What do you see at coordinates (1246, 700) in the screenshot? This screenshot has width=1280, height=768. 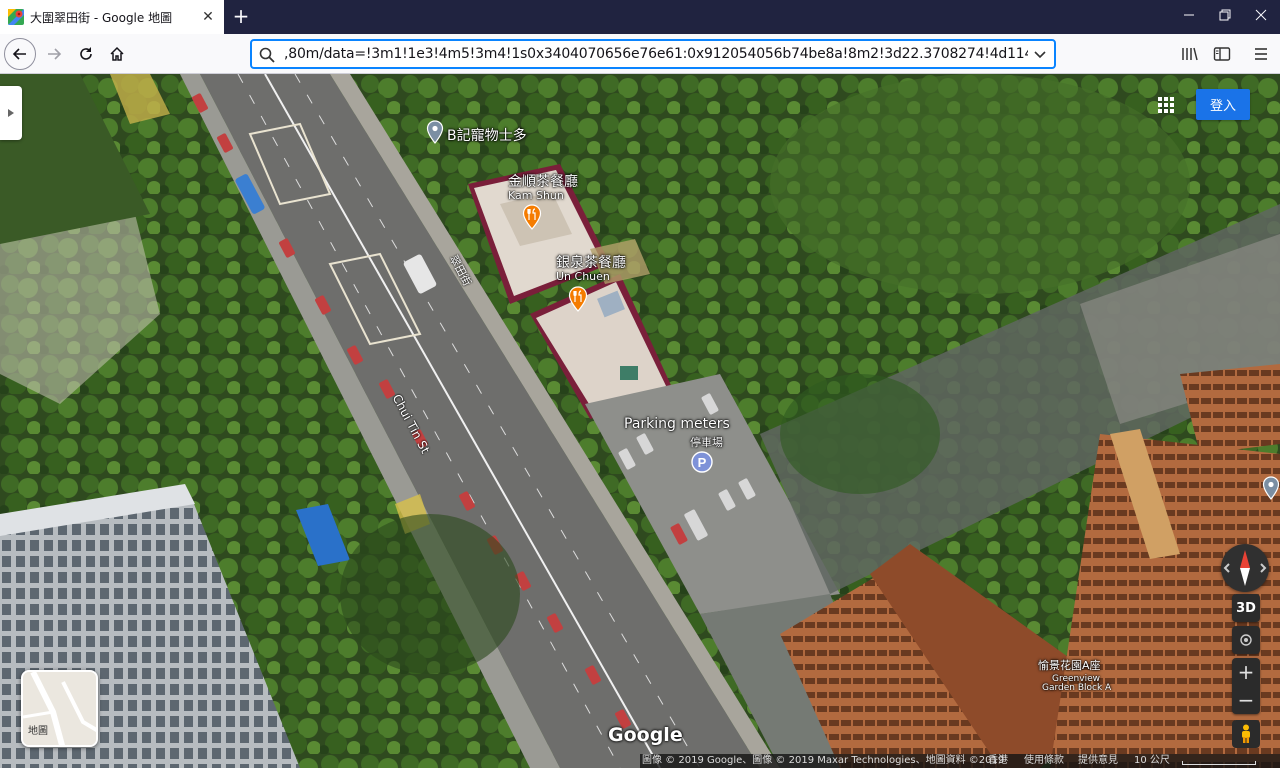 I see `zoom-out-button: −` at bounding box center [1246, 700].